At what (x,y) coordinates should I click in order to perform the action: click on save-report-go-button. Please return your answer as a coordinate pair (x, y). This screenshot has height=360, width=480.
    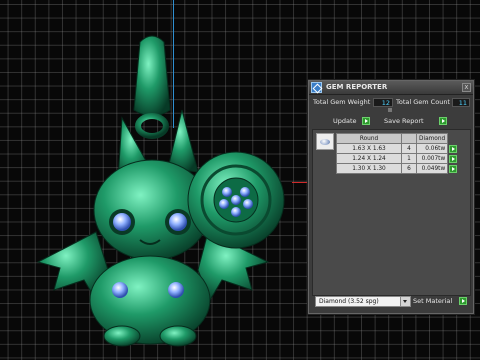
    Looking at the image, I should click on (443, 121).